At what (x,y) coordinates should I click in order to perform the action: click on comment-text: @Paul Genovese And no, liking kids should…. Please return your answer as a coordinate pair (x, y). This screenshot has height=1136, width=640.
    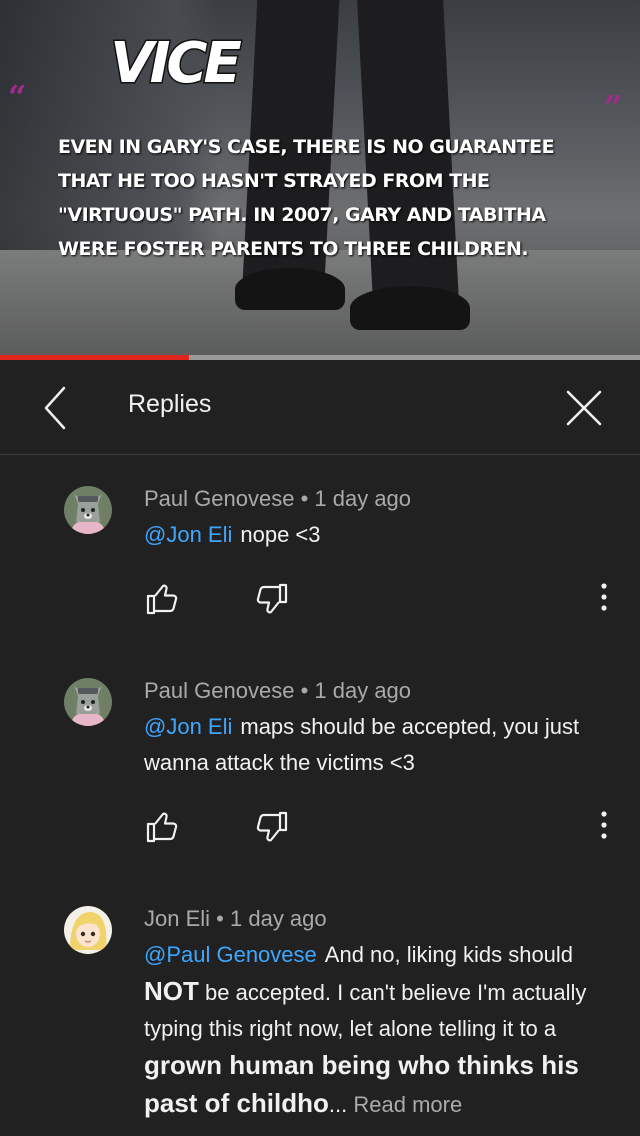
    Looking at the image, I should click on (365, 1030).